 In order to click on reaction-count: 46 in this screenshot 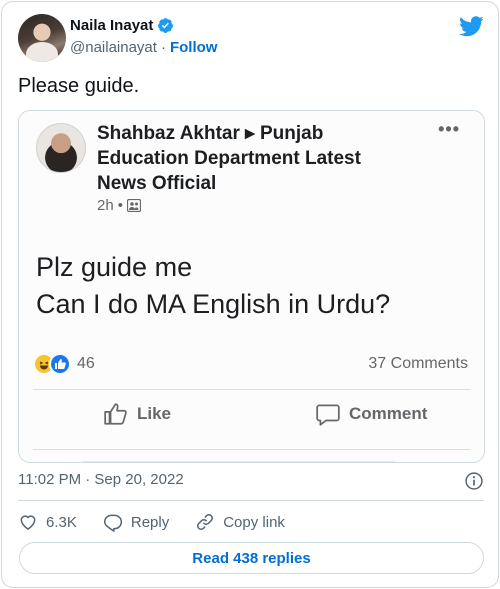, I will do `click(86, 363)`.